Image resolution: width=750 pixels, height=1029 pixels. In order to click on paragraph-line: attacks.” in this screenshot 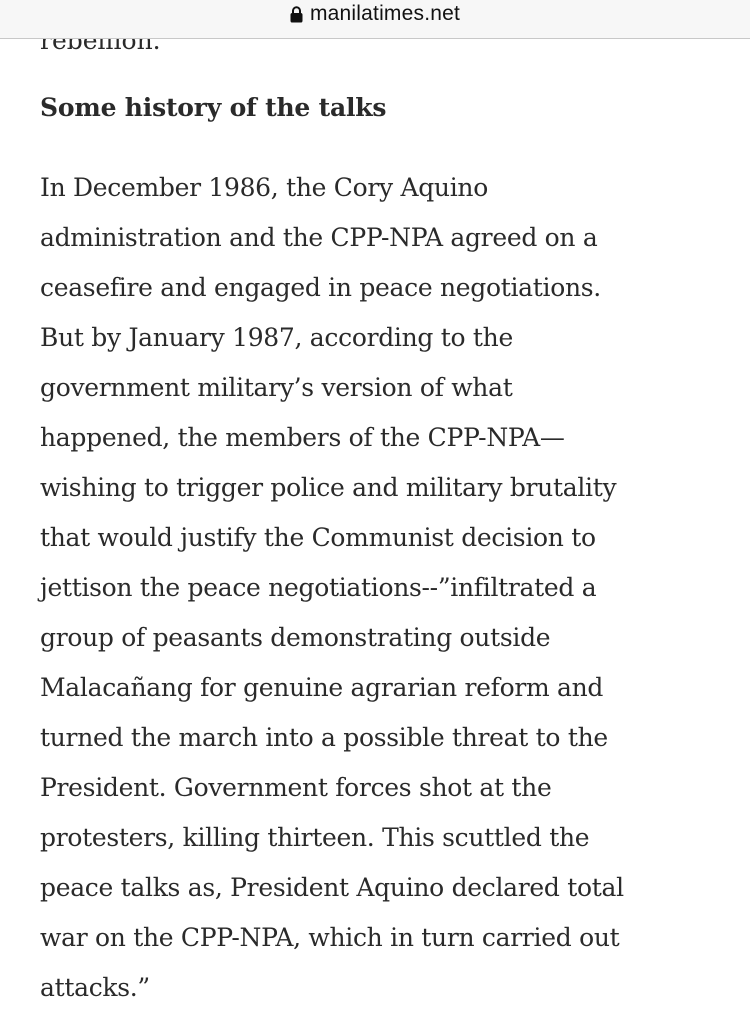, I will do `click(95, 987)`.